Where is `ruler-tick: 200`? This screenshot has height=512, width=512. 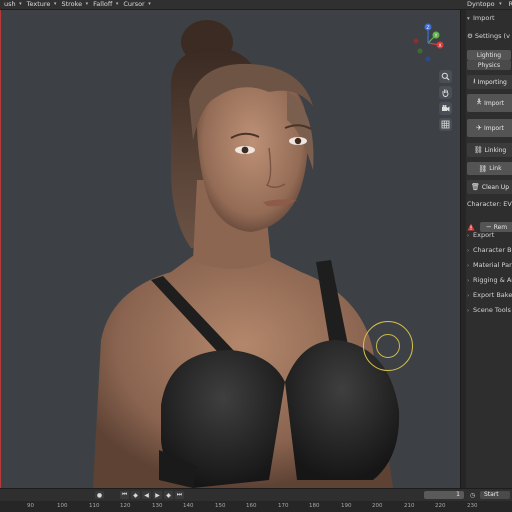
ruler-tick: 200 is located at coordinates (377, 506).